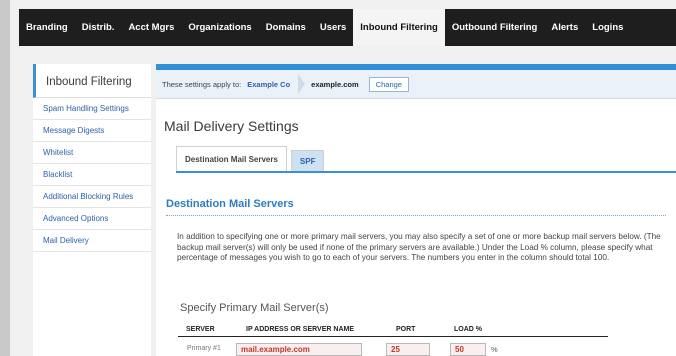 The height and width of the screenshot is (356, 676). What do you see at coordinates (300, 329) in the screenshot?
I see `header-address: IP ADDRESS OR SERVER NAME` at bounding box center [300, 329].